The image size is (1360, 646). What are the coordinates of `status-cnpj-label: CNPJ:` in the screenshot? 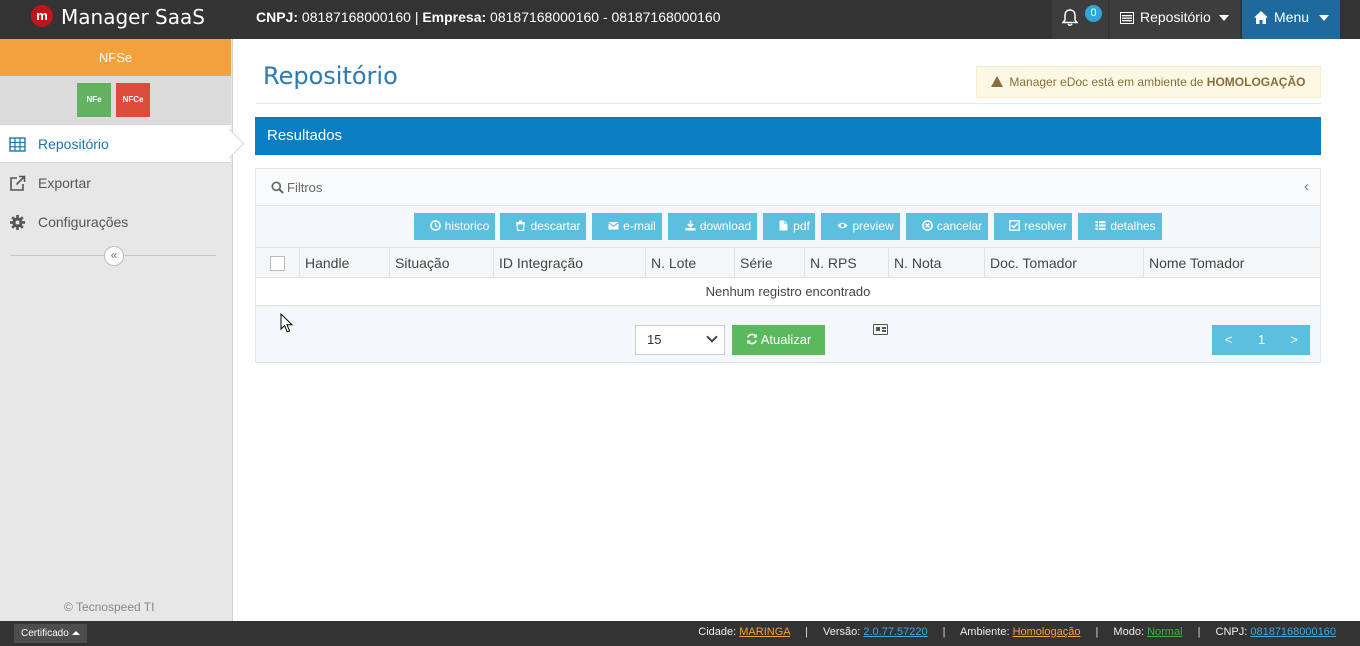 It's located at (1231, 632).